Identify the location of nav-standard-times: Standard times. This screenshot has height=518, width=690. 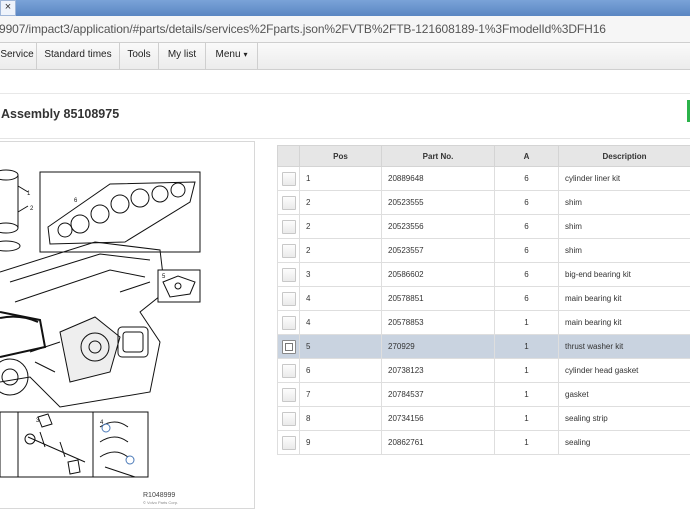
(78, 56).